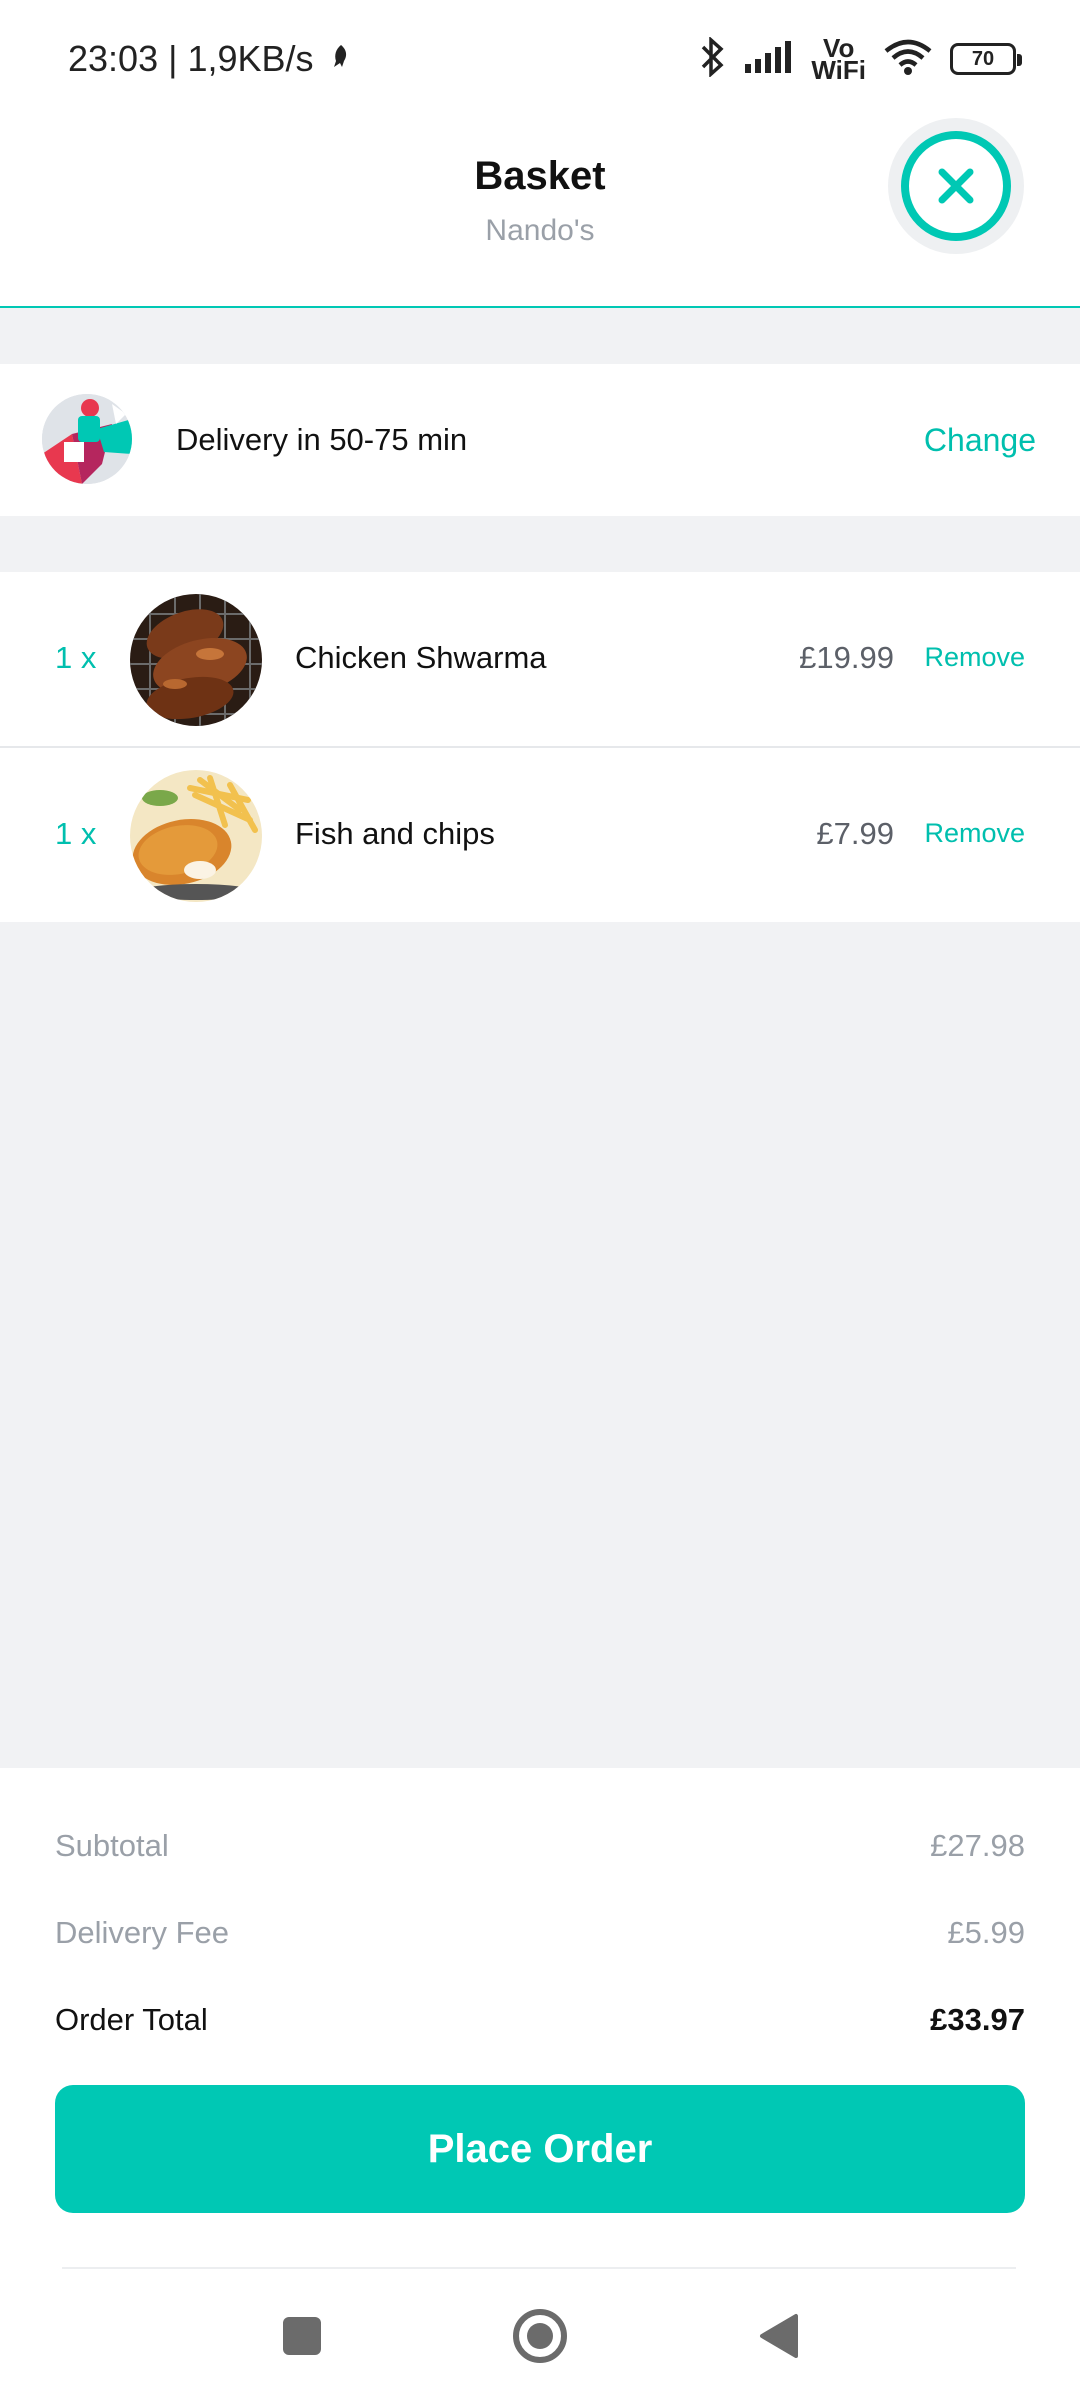  What do you see at coordinates (540, 59) in the screenshot?
I see `status-bar: 23:03 | 1,9KB/s Vo WiFi 70` at bounding box center [540, 59].